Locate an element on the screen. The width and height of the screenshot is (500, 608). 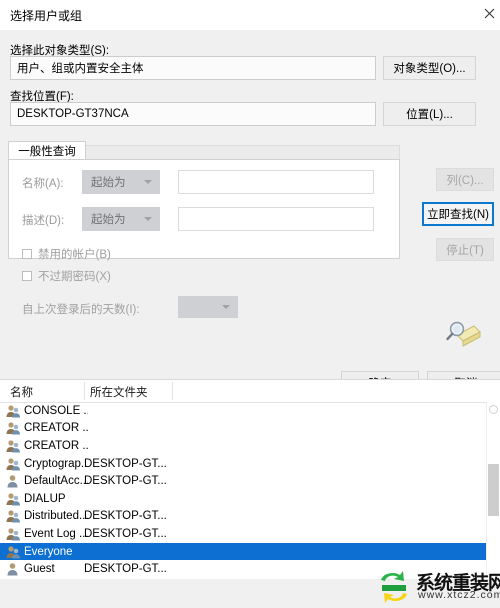
close-icon is located at coordinates (489, 13).